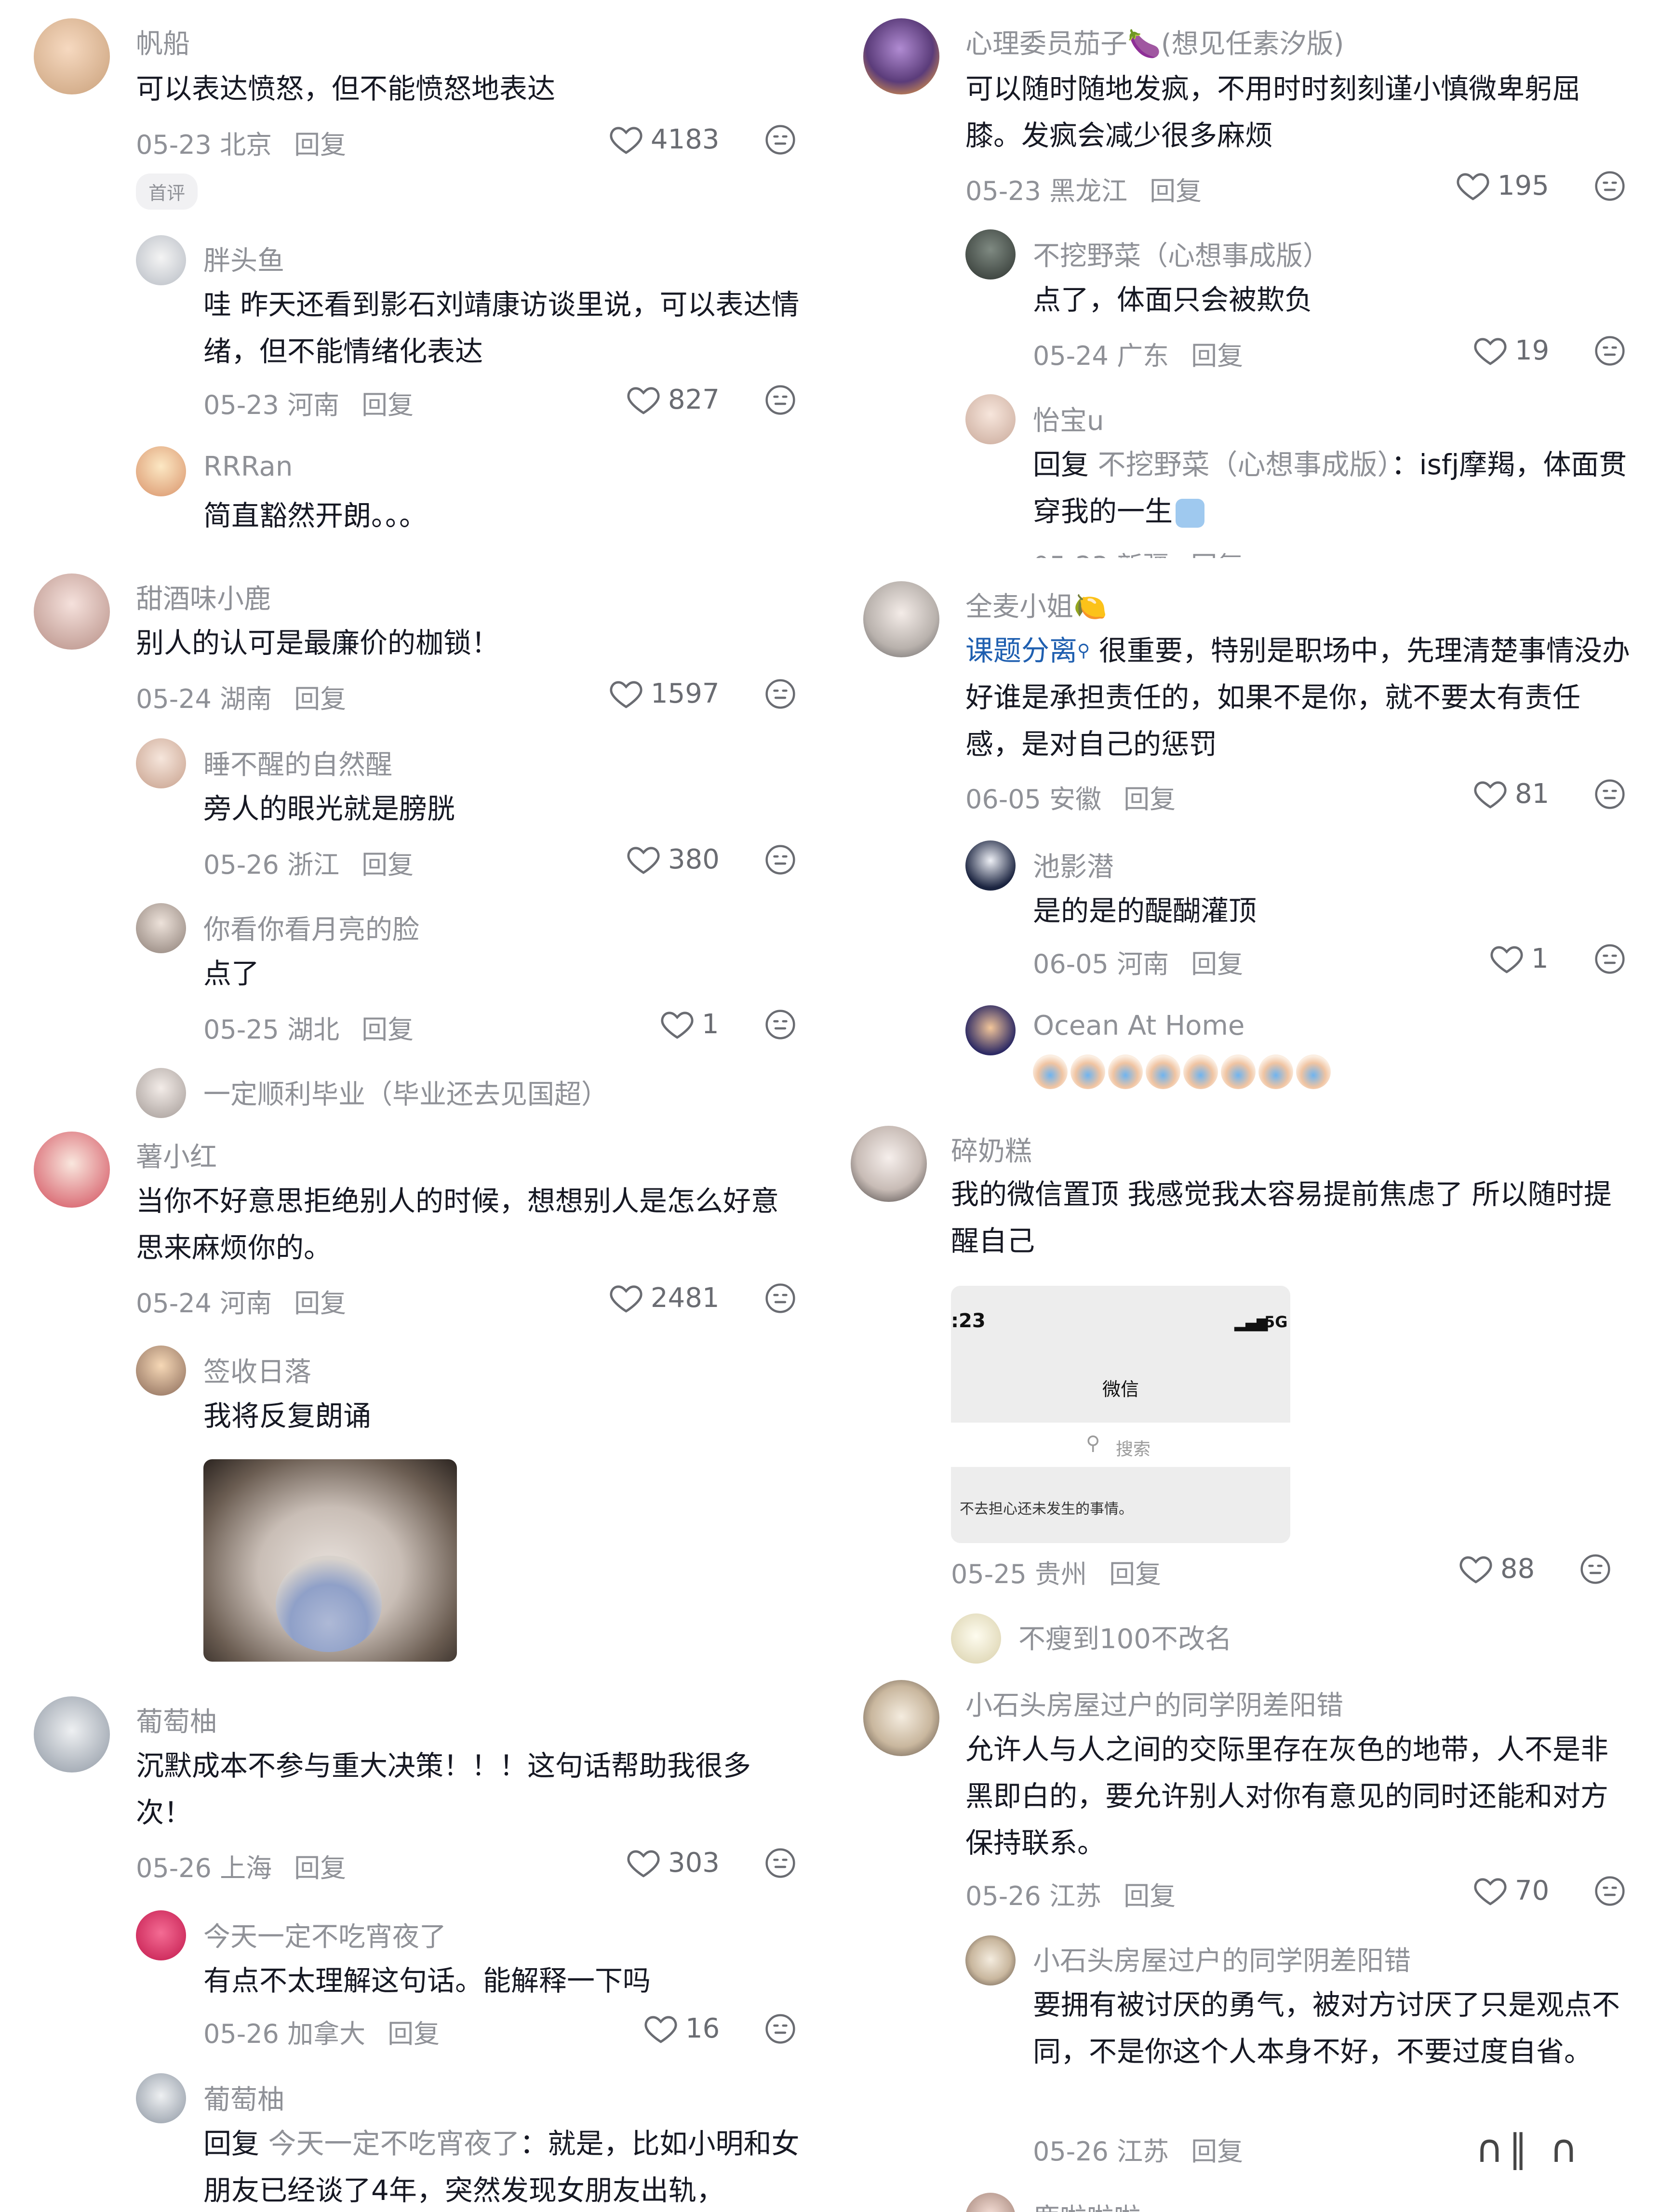 This screenshot has width=1659, height=2212. What do you see at coordinates (1502, 185) in the screenshot?
I see `like-button: 195` at bounding box center [1502, 185].